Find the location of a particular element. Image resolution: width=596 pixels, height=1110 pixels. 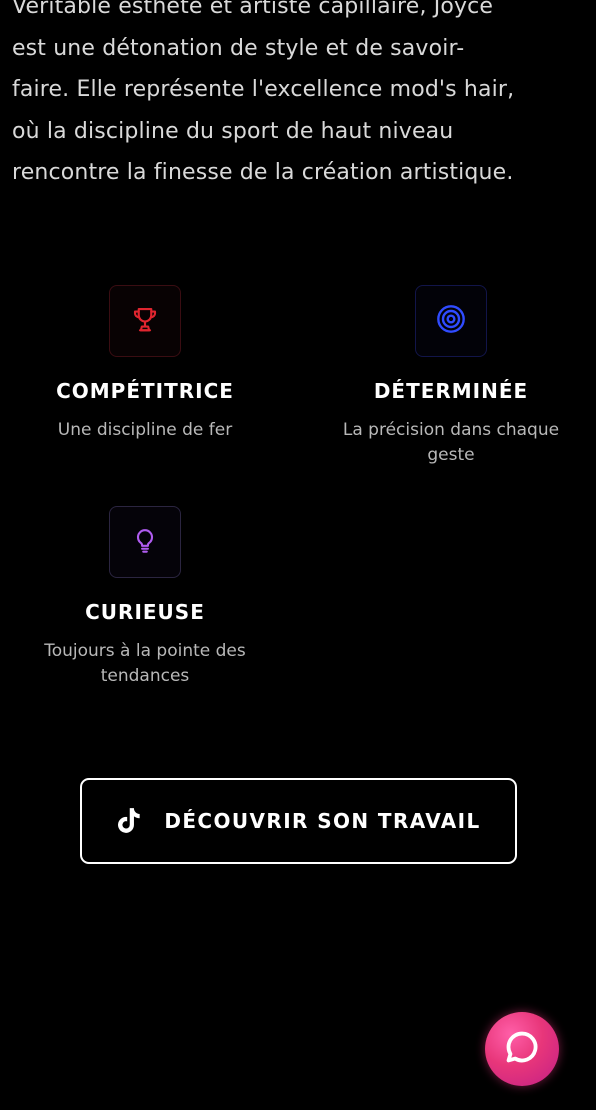

trait-description-line: Toujours à la pointe des is located at coordinates (145, 651).